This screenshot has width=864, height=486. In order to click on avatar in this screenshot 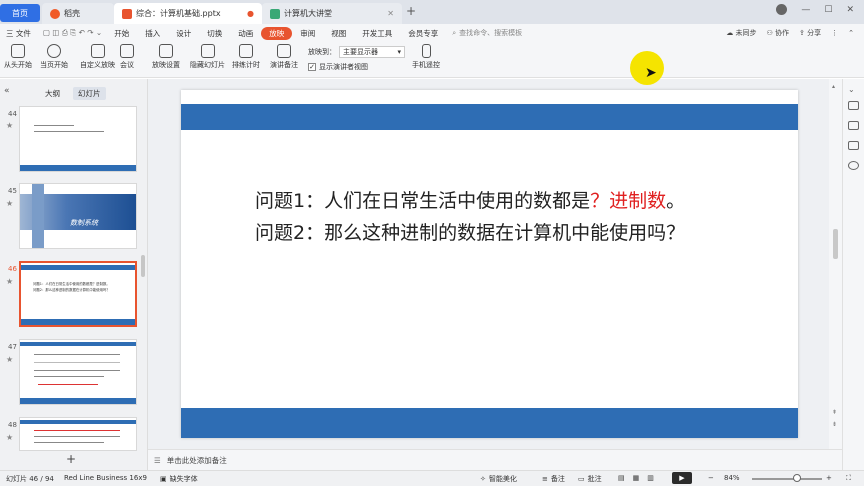, I will do `click(782, 9)`.